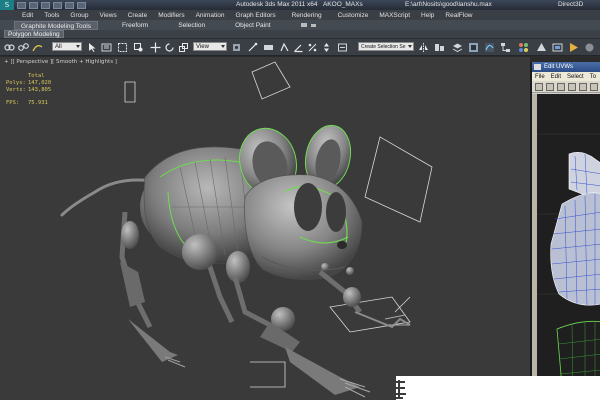 The width and height of the screenshot is (600, 400). What do you see at coordinates (561, 87) in the screenshot?
I see `uvw-scale-icon` at bounding box center [561, 87].